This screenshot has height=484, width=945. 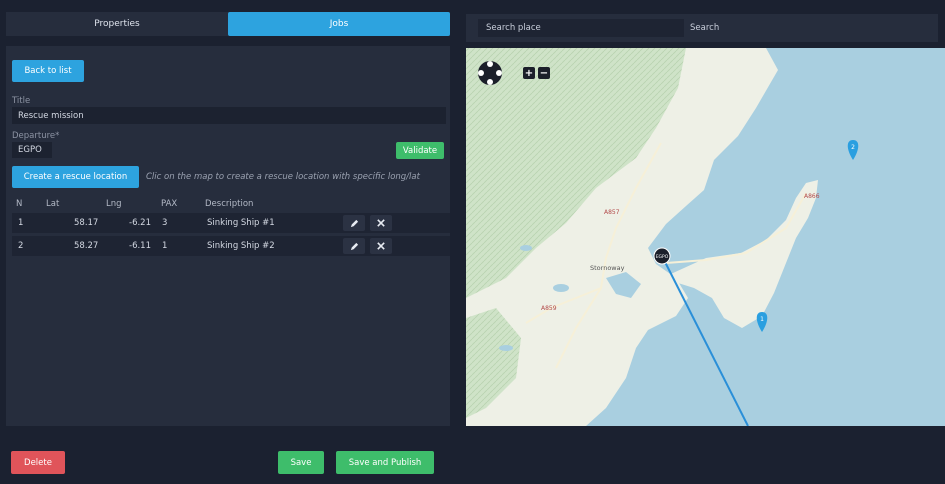 I want to click on rescue-marker-1: 1, so click(x=762, y=322).